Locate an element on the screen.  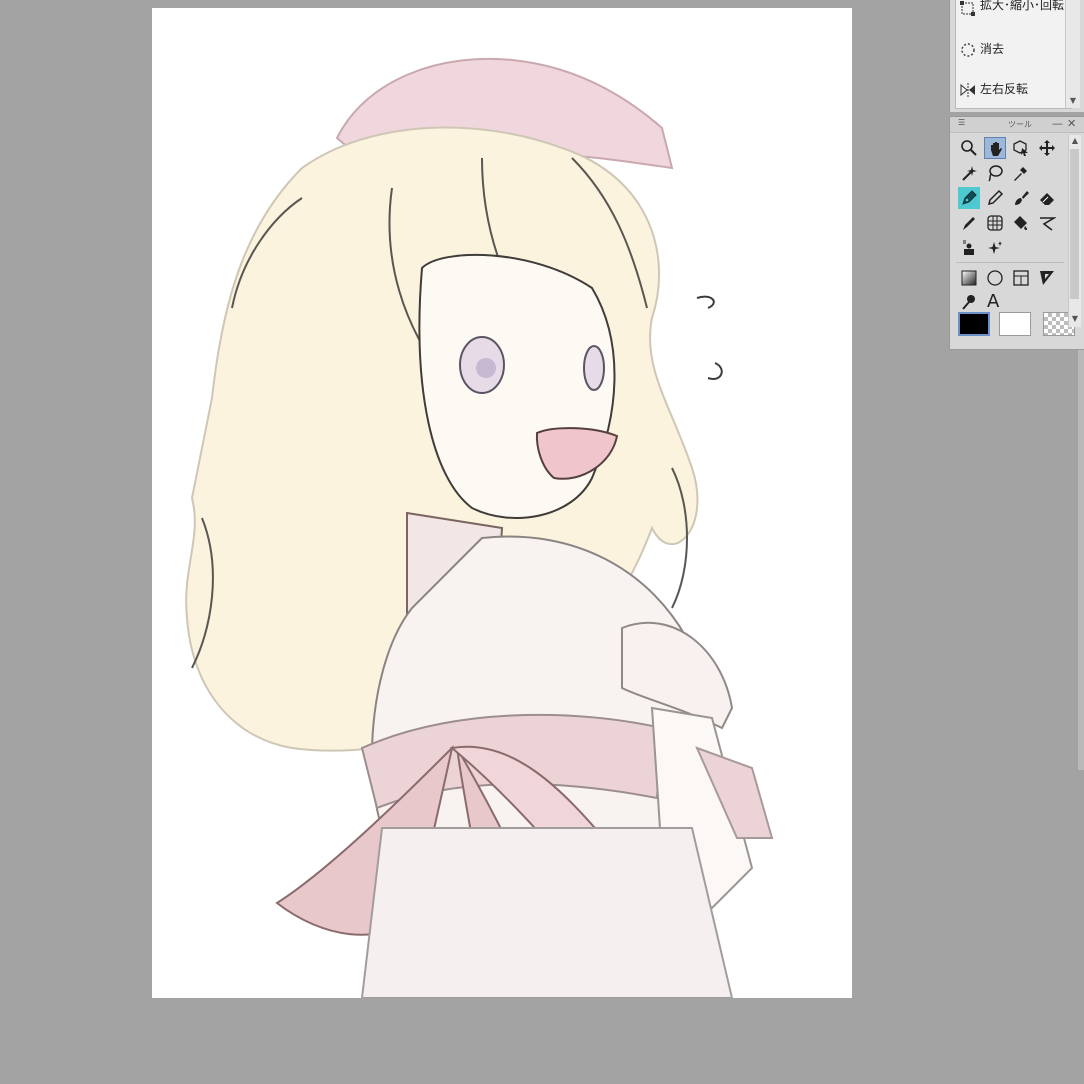
tool-correction is located at coordinates (969, 302).